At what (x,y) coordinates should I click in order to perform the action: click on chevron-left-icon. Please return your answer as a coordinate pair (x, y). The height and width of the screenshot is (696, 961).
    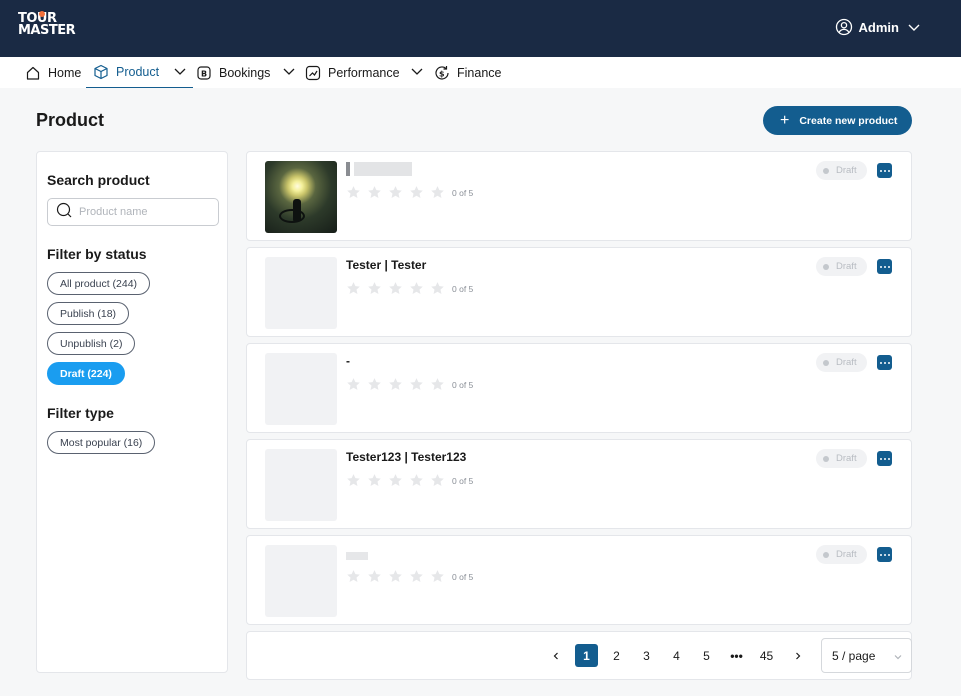
    Looking at the image, I should click on (555, 655).